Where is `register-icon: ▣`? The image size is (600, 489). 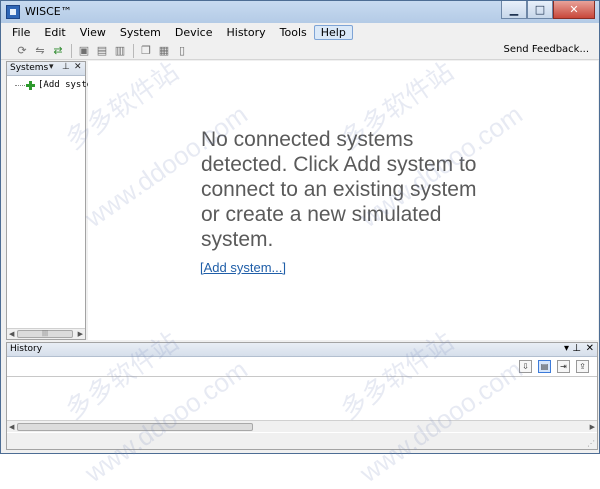 register-icon: ▣ is located at coordinates (84, 51).